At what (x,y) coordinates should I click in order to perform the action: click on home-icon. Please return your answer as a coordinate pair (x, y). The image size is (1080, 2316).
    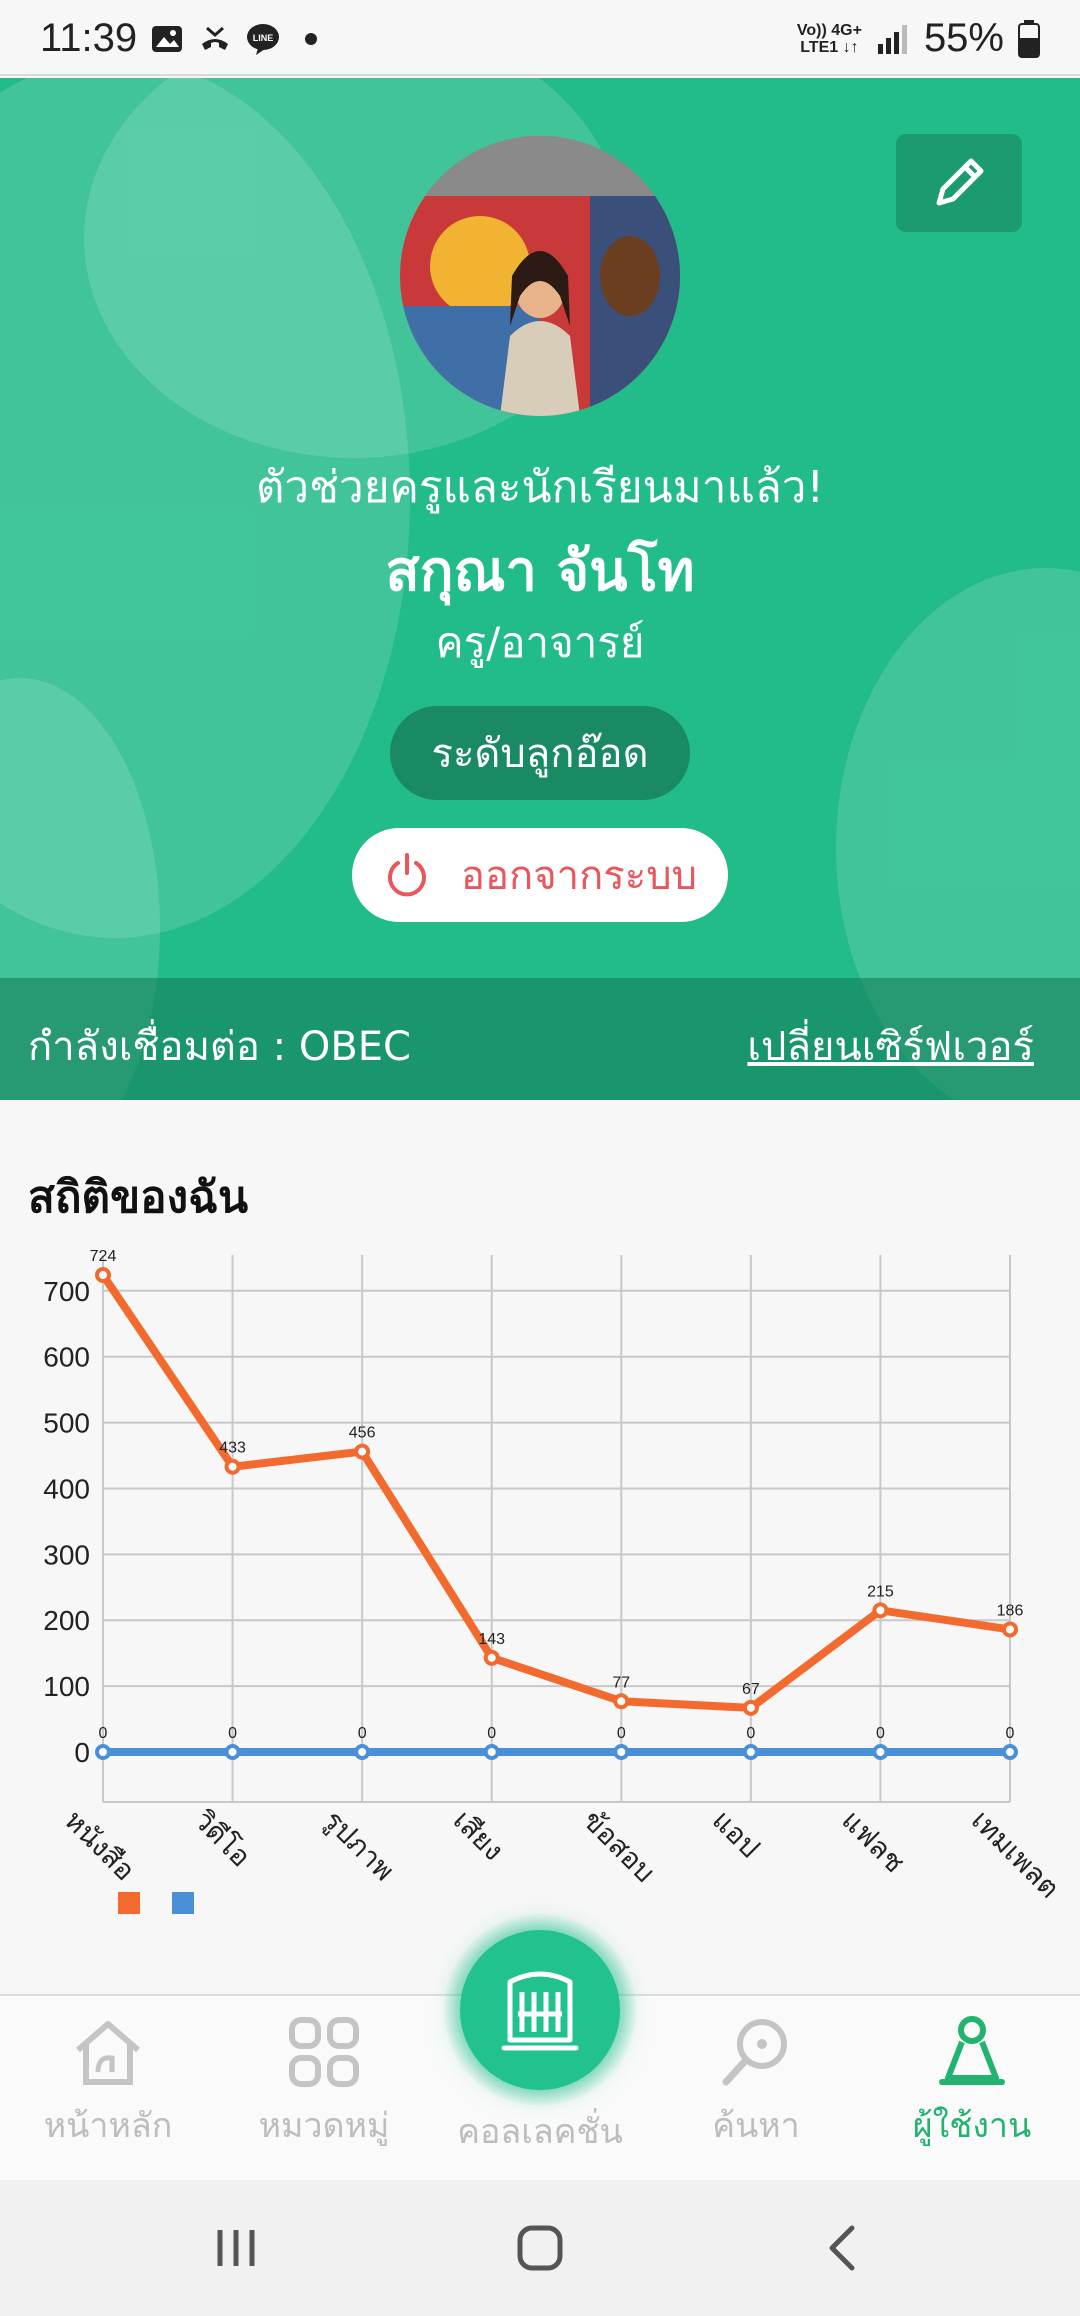
    Looking at the image, I should click on (108, 2053).